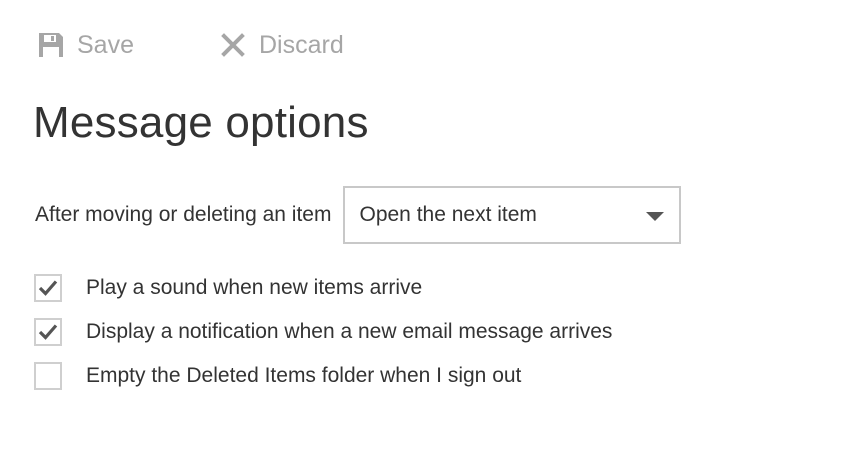 The height and width of the screenshot is (460, 846). Describe the element at coordinates (201, 122) in the screenshot. I see `page-title: Message options` at that location.